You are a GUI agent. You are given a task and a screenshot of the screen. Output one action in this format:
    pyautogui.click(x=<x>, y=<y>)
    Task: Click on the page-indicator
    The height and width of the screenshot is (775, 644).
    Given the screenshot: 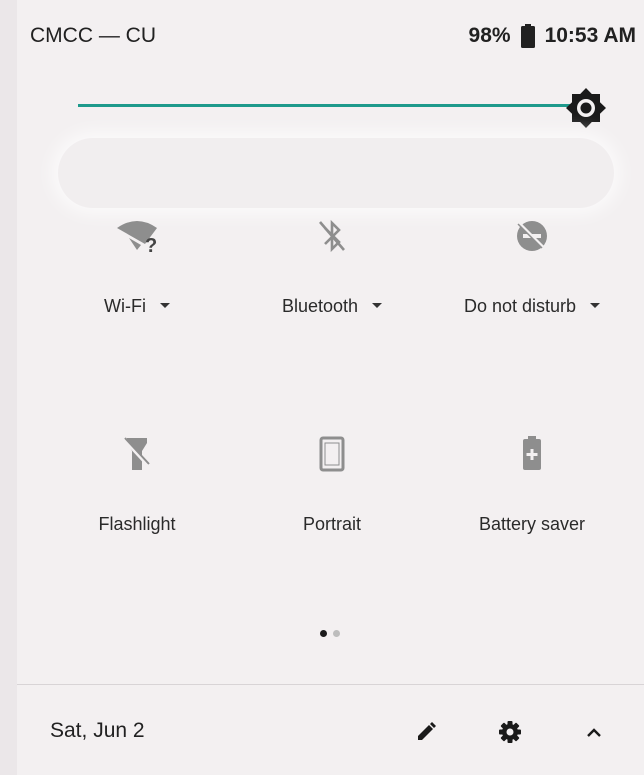 What is the action you would take?
    pyautogui.click(x=330, y=633)
    